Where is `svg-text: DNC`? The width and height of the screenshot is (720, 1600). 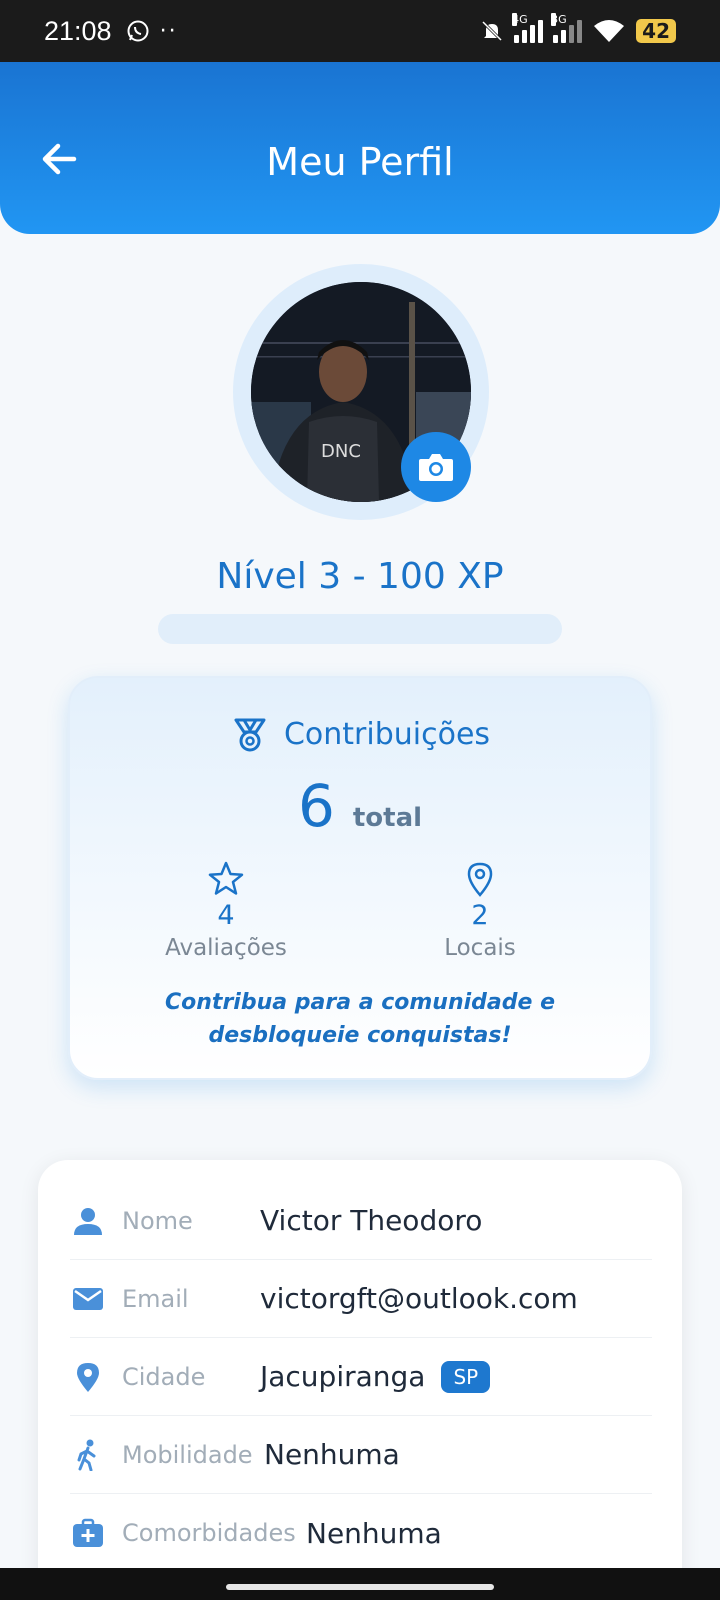
svg-text: DNC is located at coordinates (341, 451).